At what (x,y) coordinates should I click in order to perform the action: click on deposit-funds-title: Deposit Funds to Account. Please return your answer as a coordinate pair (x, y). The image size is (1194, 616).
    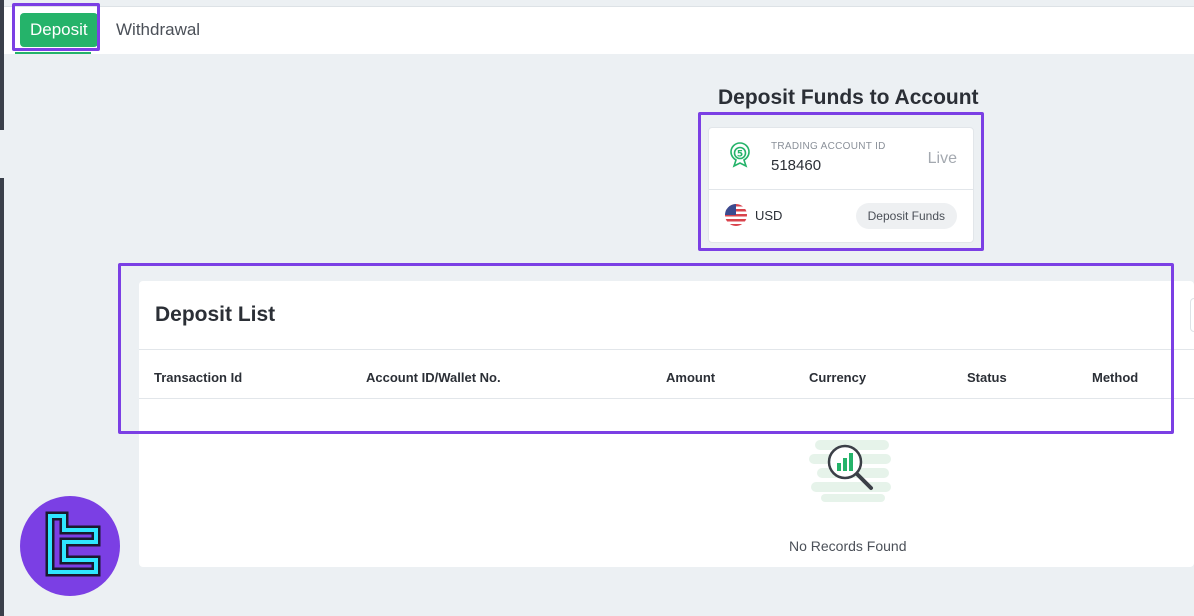
    Looking at the image, I should click on (848, 97).